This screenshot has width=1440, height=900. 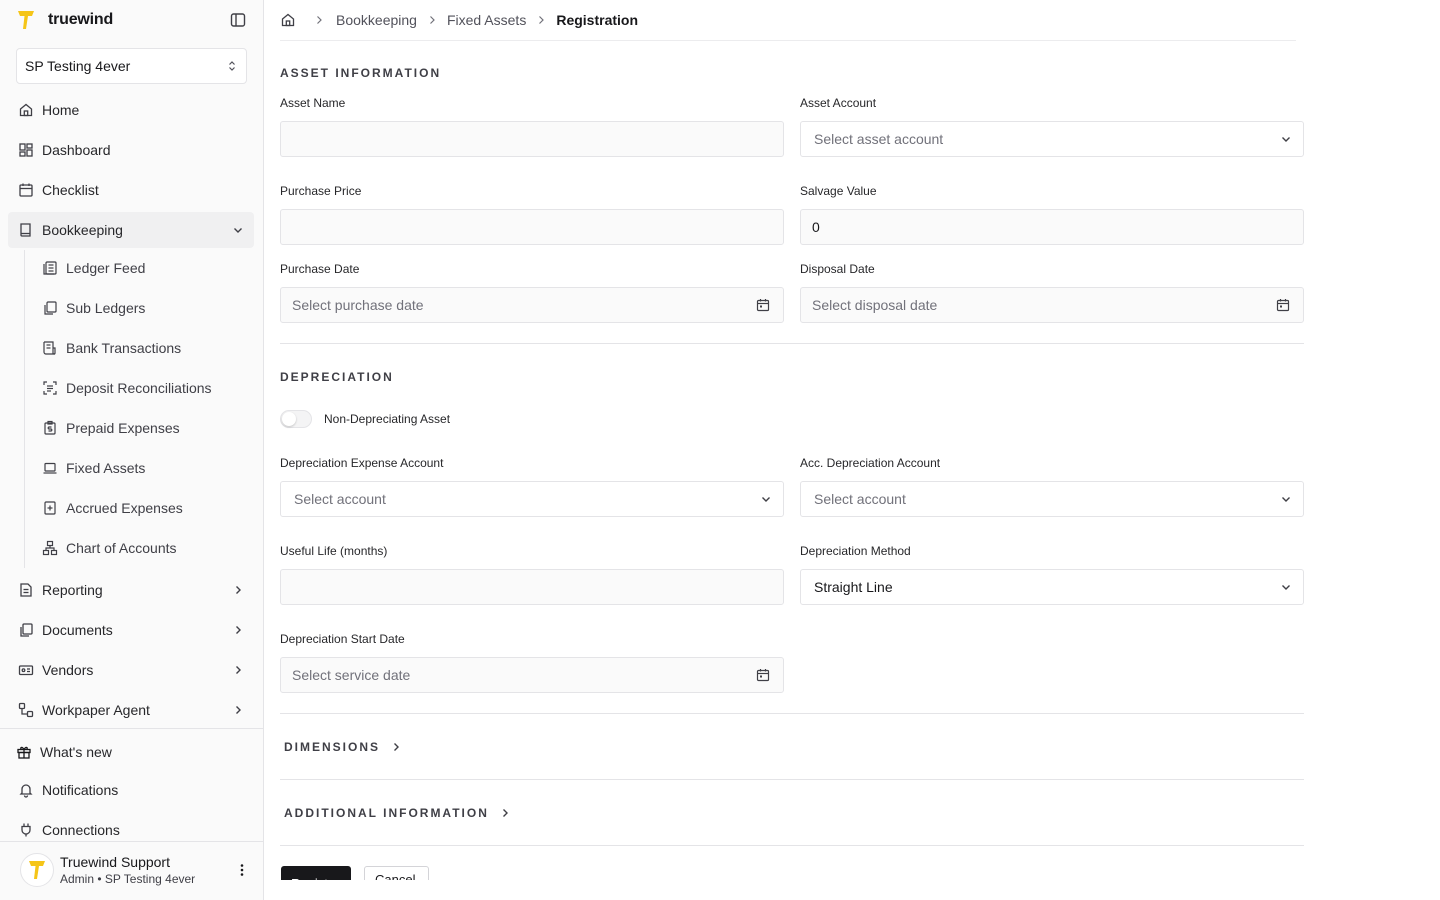 I want to click on depreciation-start-date-input: Select service date, so click(x=532, y=675).